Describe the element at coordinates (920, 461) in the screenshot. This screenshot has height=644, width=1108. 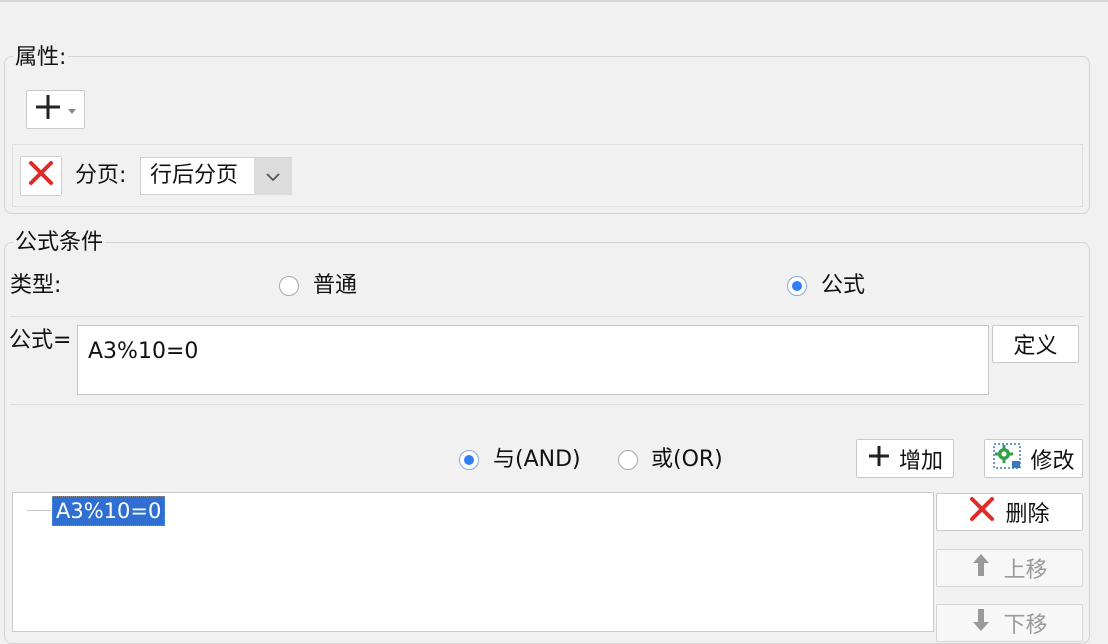
I see `add-condition-button-label: 增加` at that location.